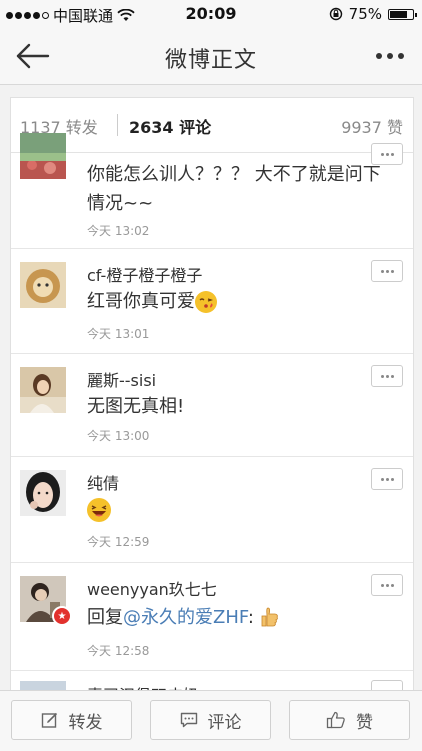 The width and height of the screenshot is (422, 751). I want to click on tab-likes: 9937 赞, so click(372, 126).